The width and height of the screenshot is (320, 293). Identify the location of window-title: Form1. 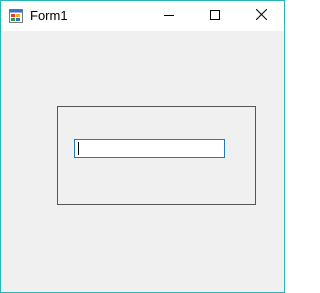
(49, 15).